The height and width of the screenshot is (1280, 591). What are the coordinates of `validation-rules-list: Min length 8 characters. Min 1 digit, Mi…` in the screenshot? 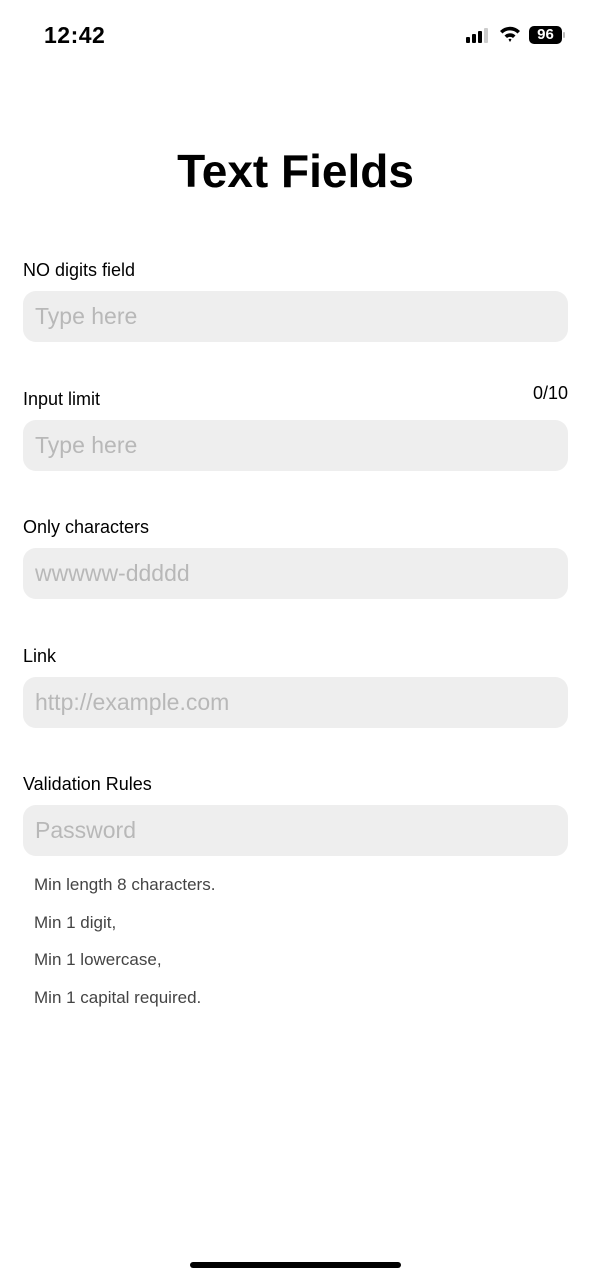 It's located at (124, 948).